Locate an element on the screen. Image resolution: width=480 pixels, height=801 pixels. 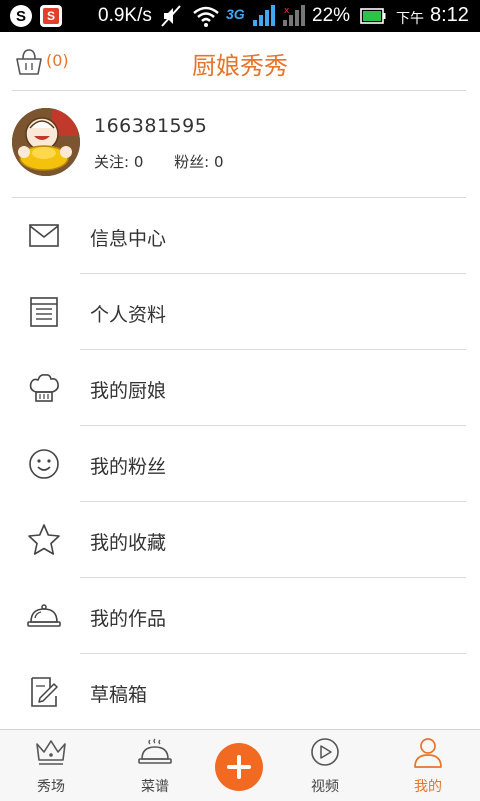
smiley-icon is located at coordinates (44, 464).